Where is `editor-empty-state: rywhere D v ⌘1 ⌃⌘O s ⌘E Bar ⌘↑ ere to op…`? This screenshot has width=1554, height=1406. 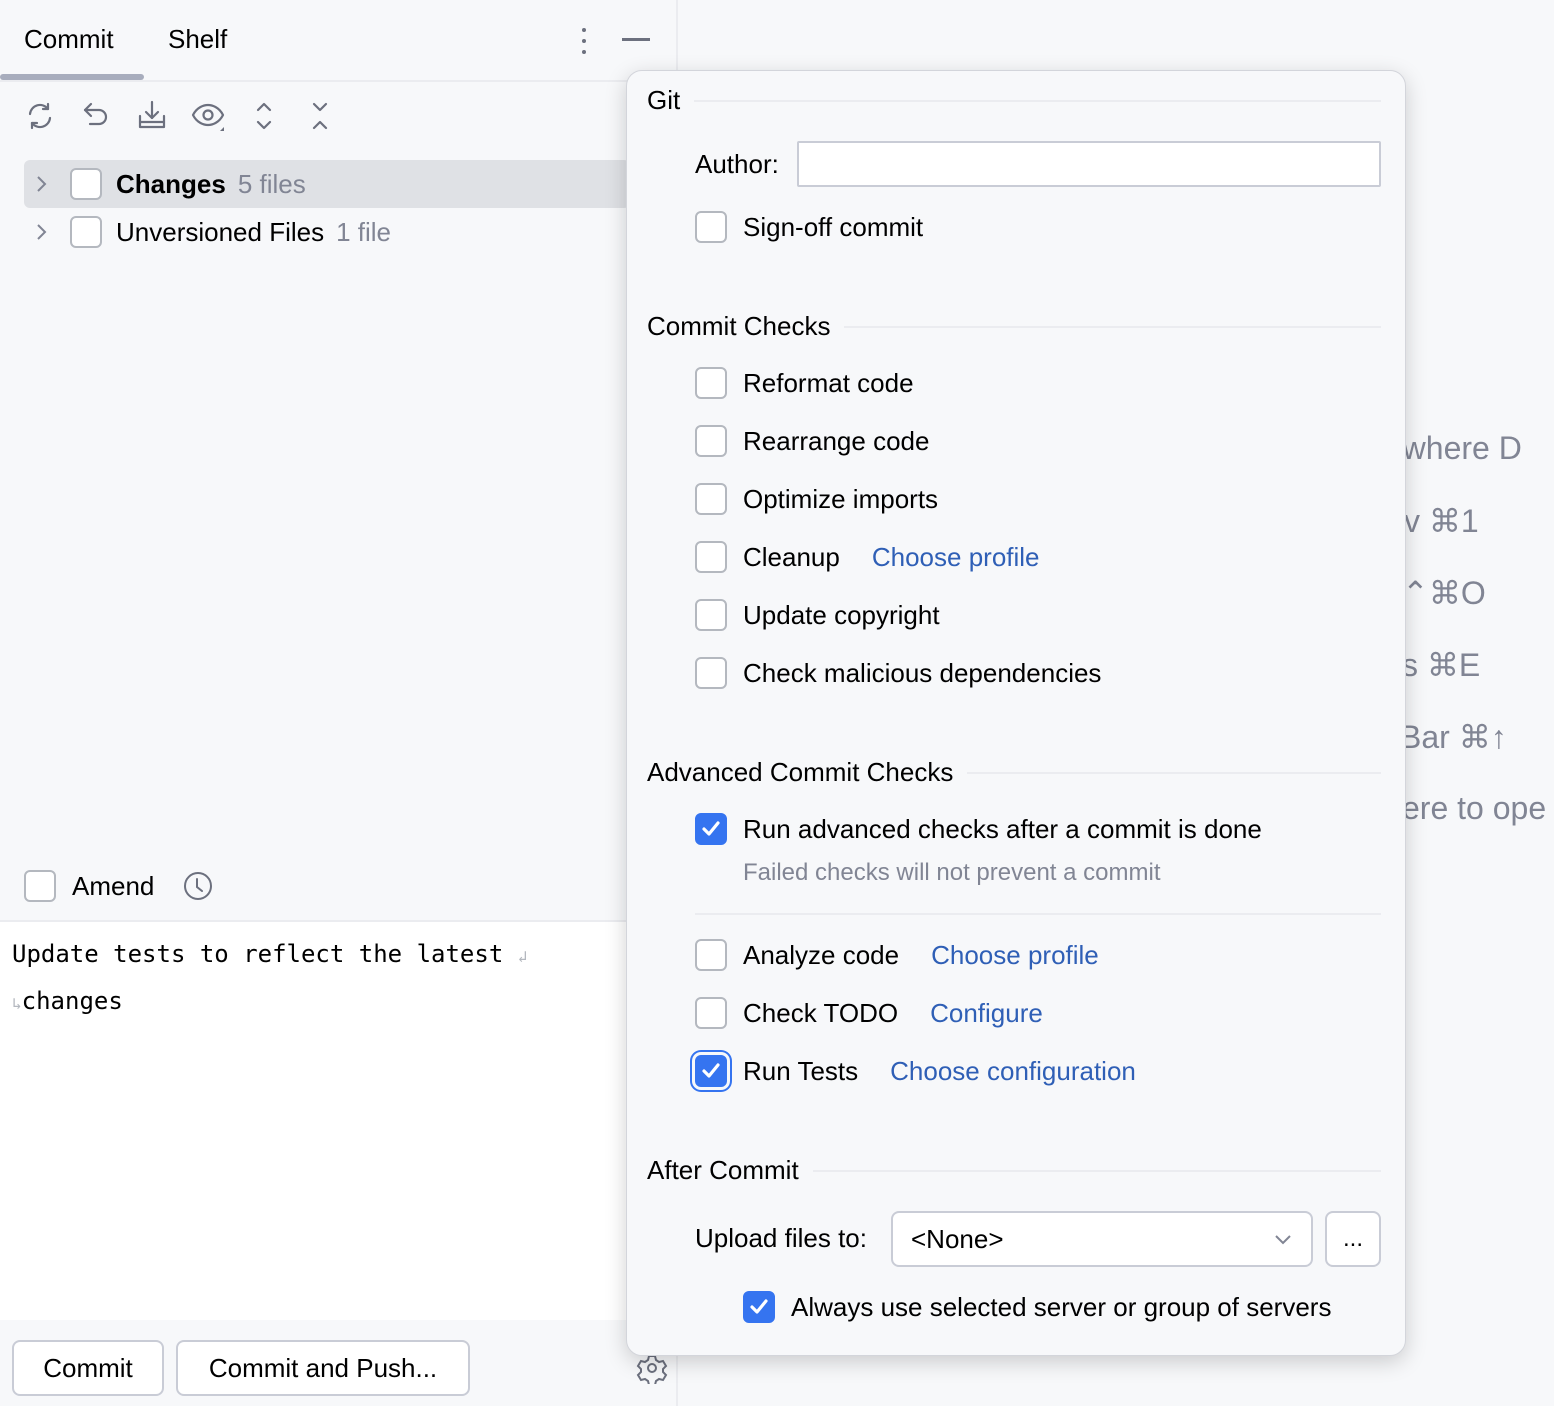 editor-empty-state: rywhere D v ⌘1 ⌃⌘O s ⌘E Bar ⌘↑ ere to op… is located at coordinates (1467, 703).